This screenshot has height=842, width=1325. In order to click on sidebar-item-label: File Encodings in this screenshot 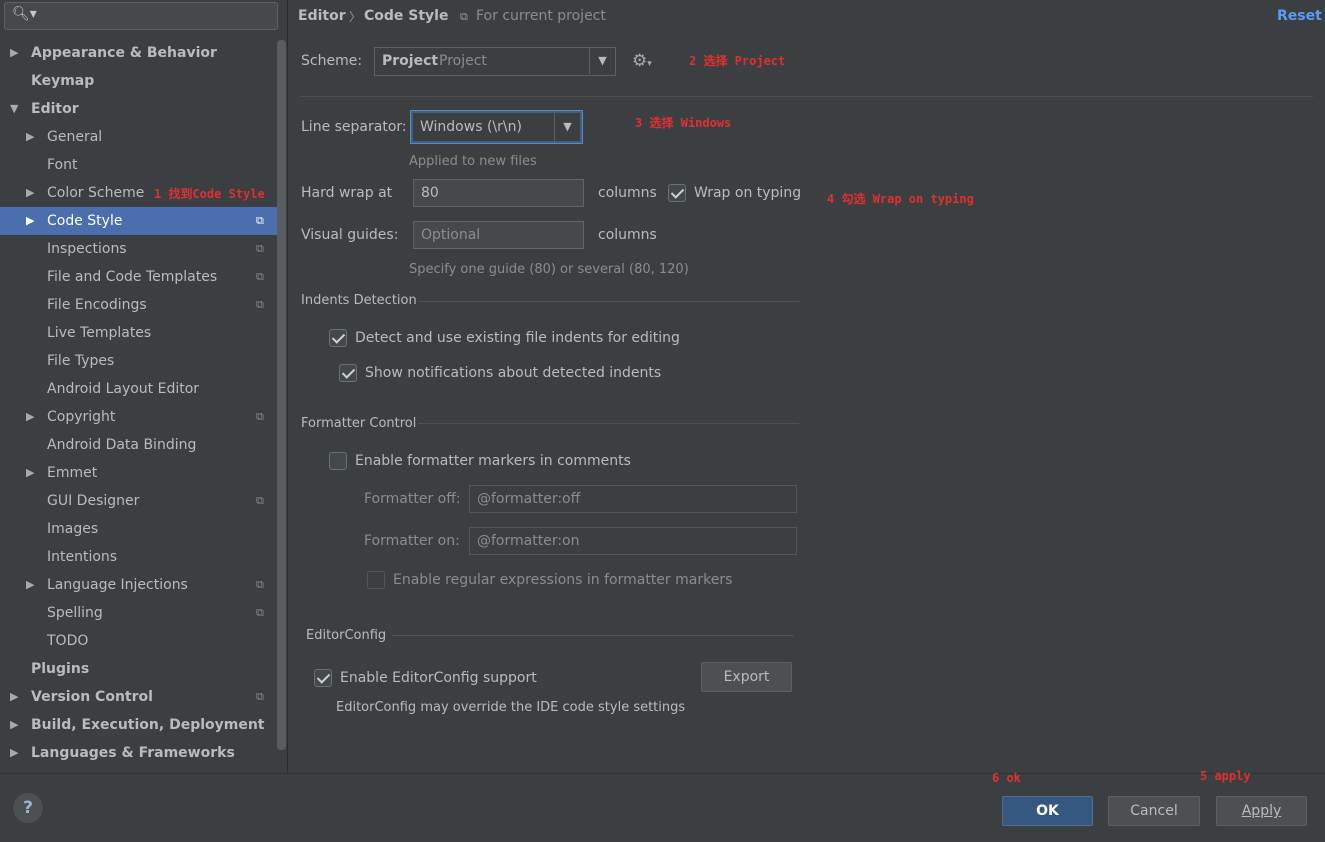, I will do `click(97, 305)`.